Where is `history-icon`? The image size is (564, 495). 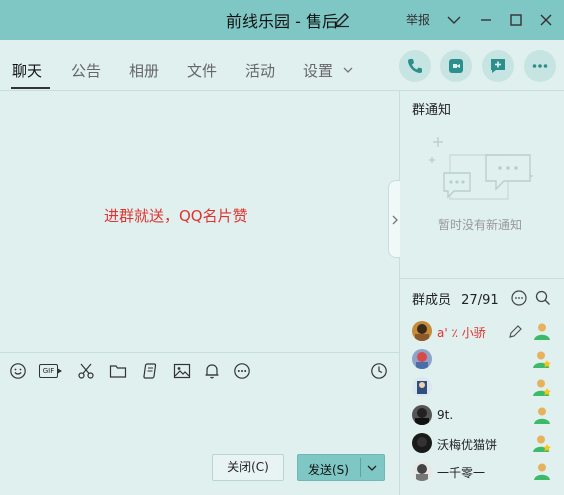 history-icon is located at coordinates (379, 371).